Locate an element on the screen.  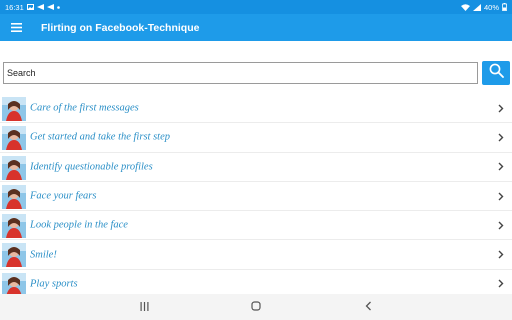
wifi-icon is located at coordinates (465, 7).